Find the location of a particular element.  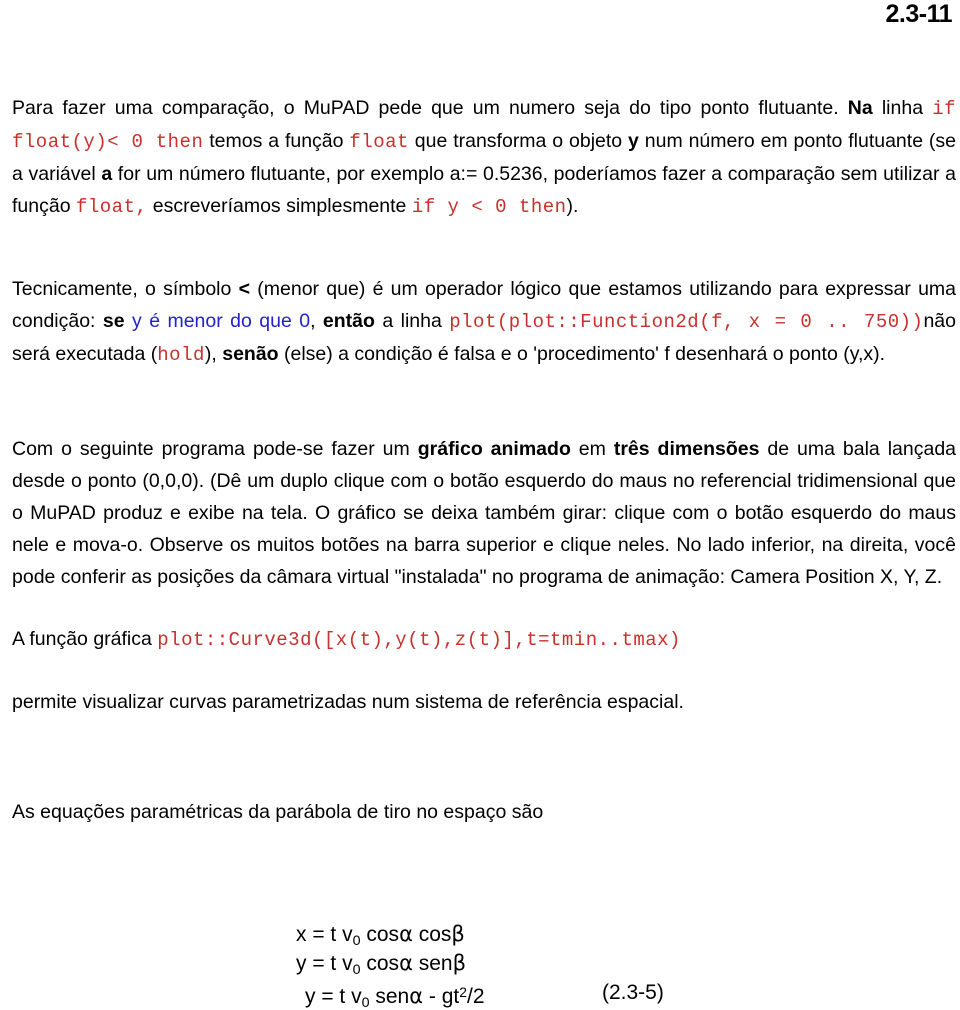

p3-text-1: Com o seguinte programa pode-se fazer um is located at coordinates (215, 449).